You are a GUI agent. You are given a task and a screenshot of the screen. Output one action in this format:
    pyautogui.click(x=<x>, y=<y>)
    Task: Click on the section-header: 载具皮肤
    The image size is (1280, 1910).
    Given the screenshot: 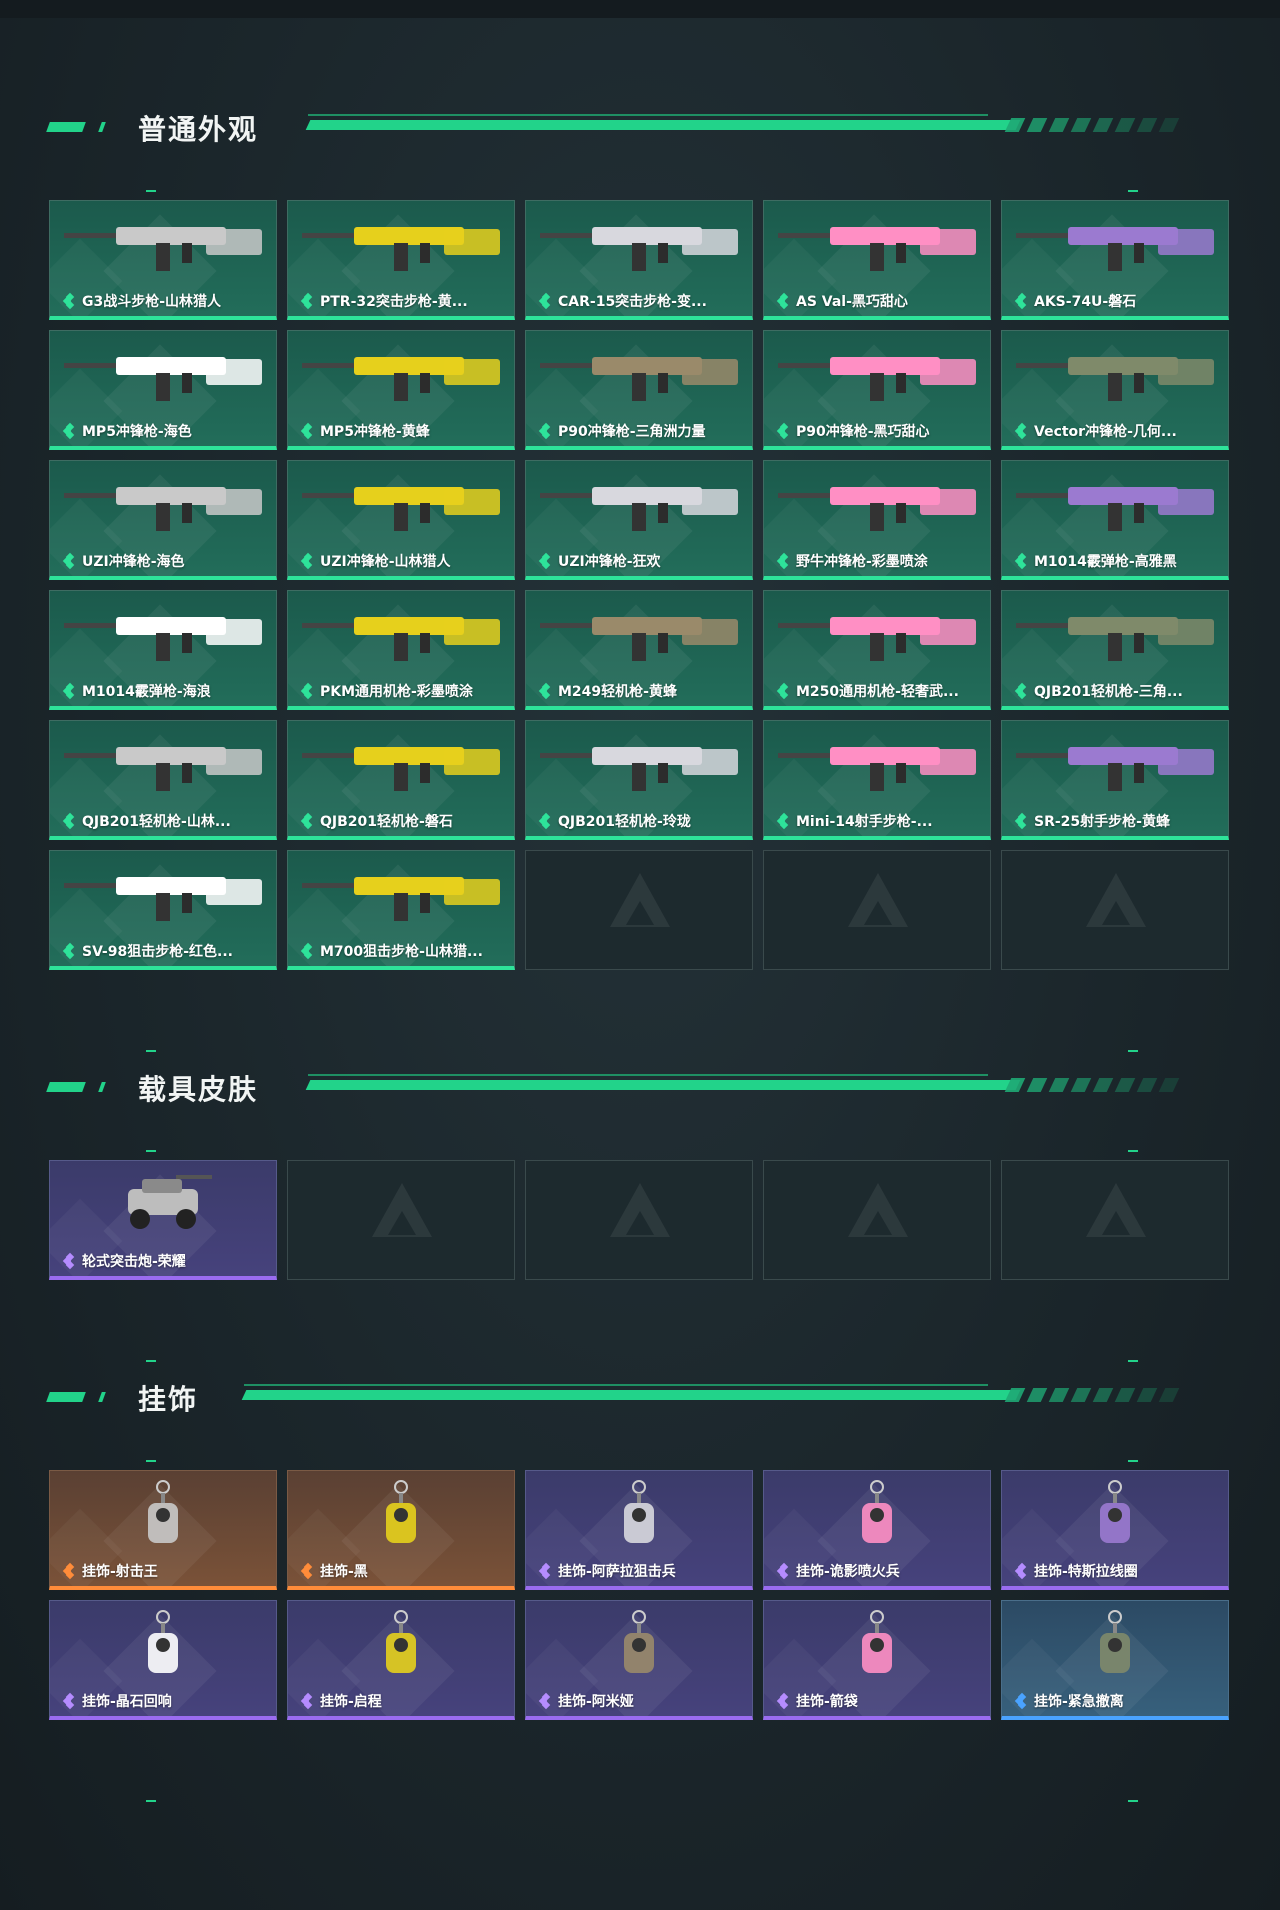 What is the action you would take?
    pyautogui.click(x=623, y=1088)
    